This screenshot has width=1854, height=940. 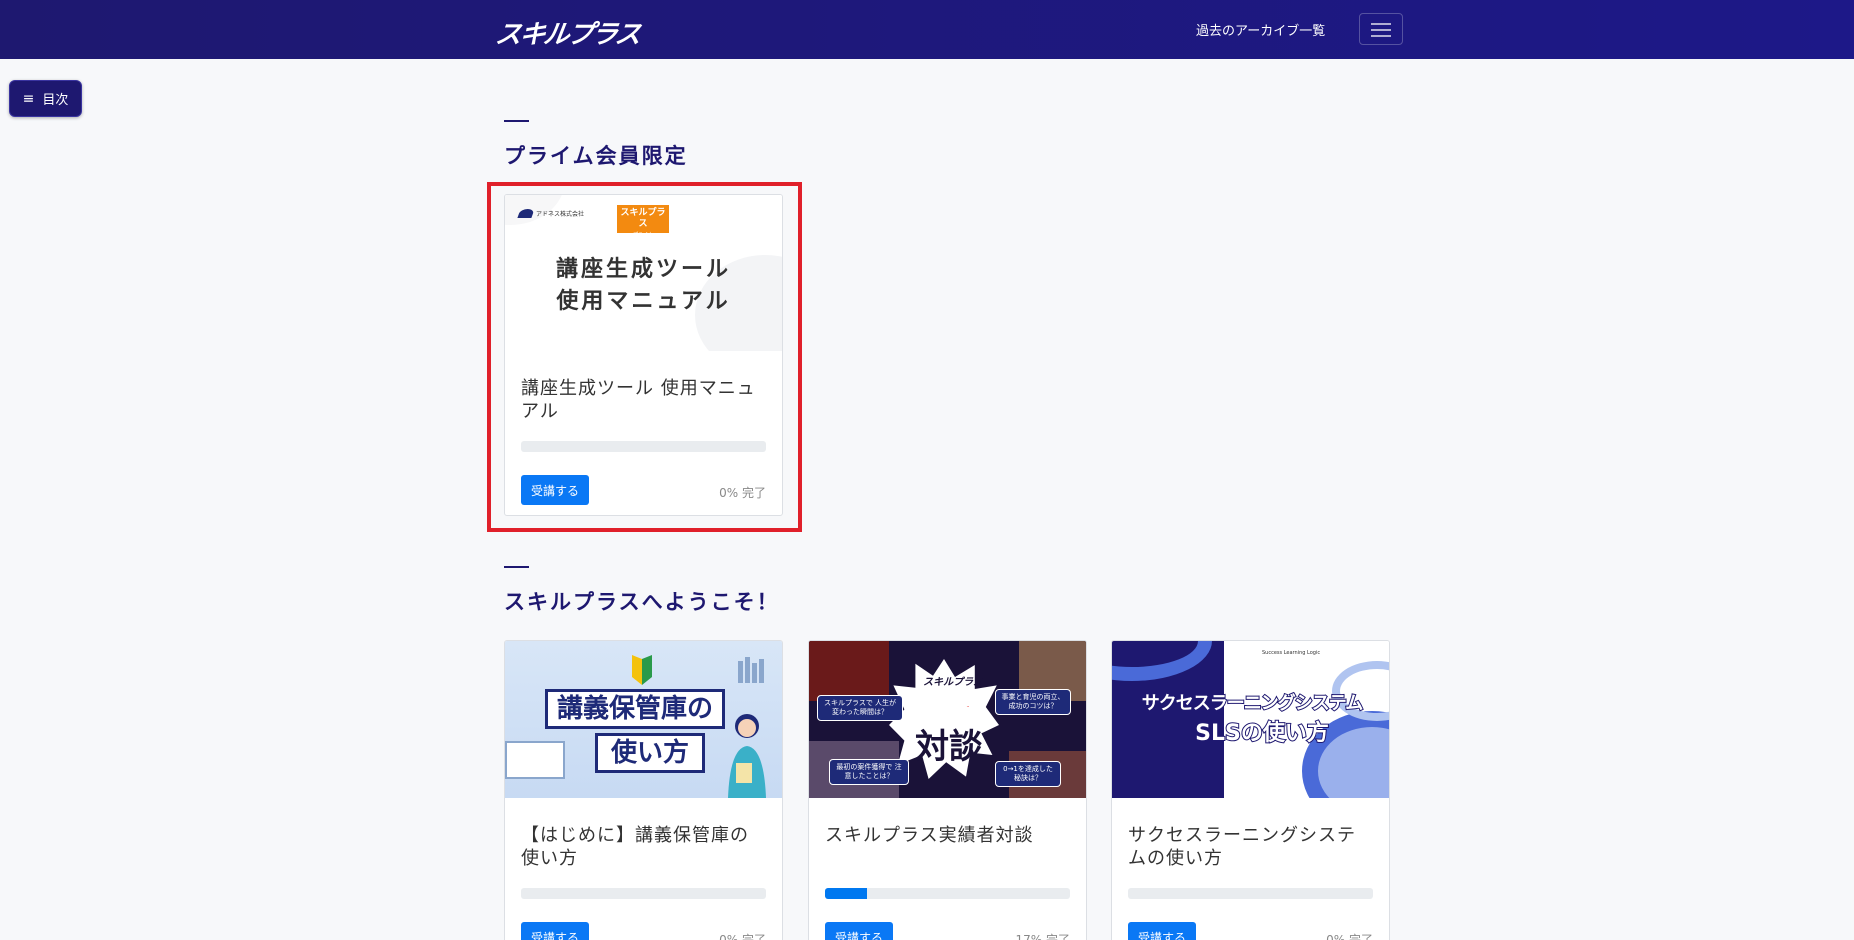 I want to click on thumb-title-line2: 対談, so click(x=949, y=747).